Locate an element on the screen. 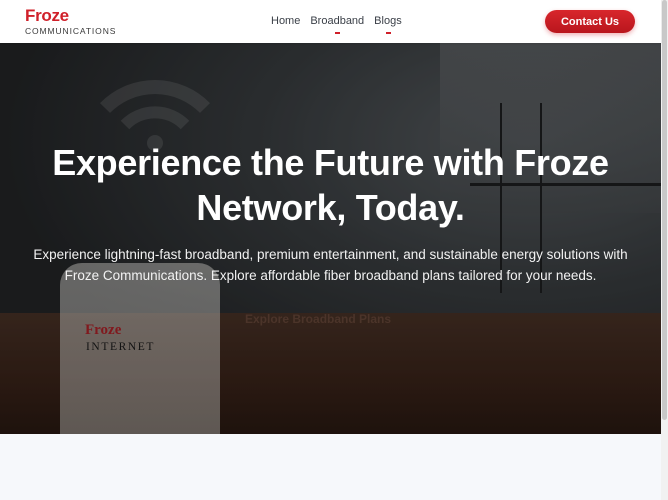  brand-logo: Froze COMMUNICATIONS is located at coordinates (70, 21).